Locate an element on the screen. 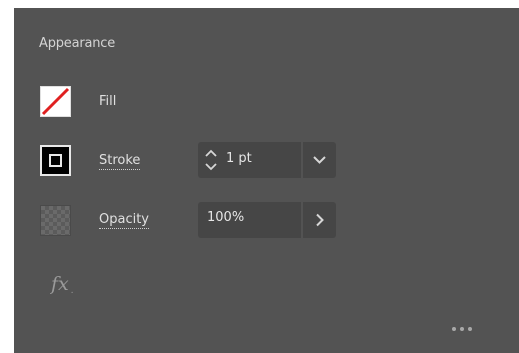 The image size is (519, 353). opacity-field: 100% is located at coordinates (267, 220).